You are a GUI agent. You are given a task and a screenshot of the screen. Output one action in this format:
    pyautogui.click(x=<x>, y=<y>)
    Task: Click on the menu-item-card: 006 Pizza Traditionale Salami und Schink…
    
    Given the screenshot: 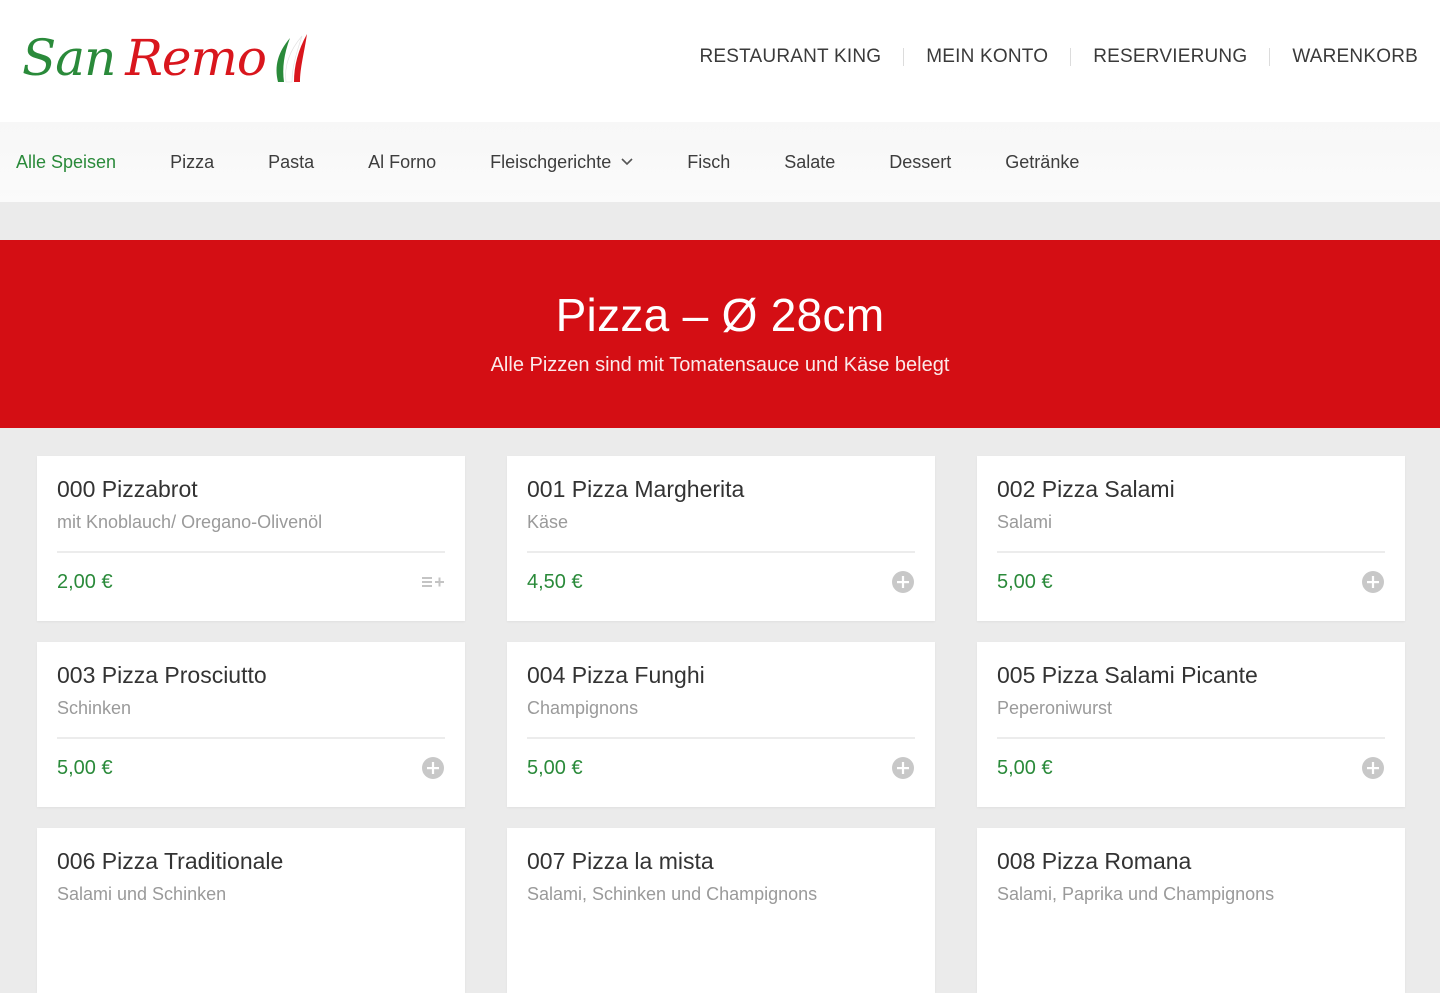 What is the action you would take?
    pyautogui.click(x=251, y=910)
    